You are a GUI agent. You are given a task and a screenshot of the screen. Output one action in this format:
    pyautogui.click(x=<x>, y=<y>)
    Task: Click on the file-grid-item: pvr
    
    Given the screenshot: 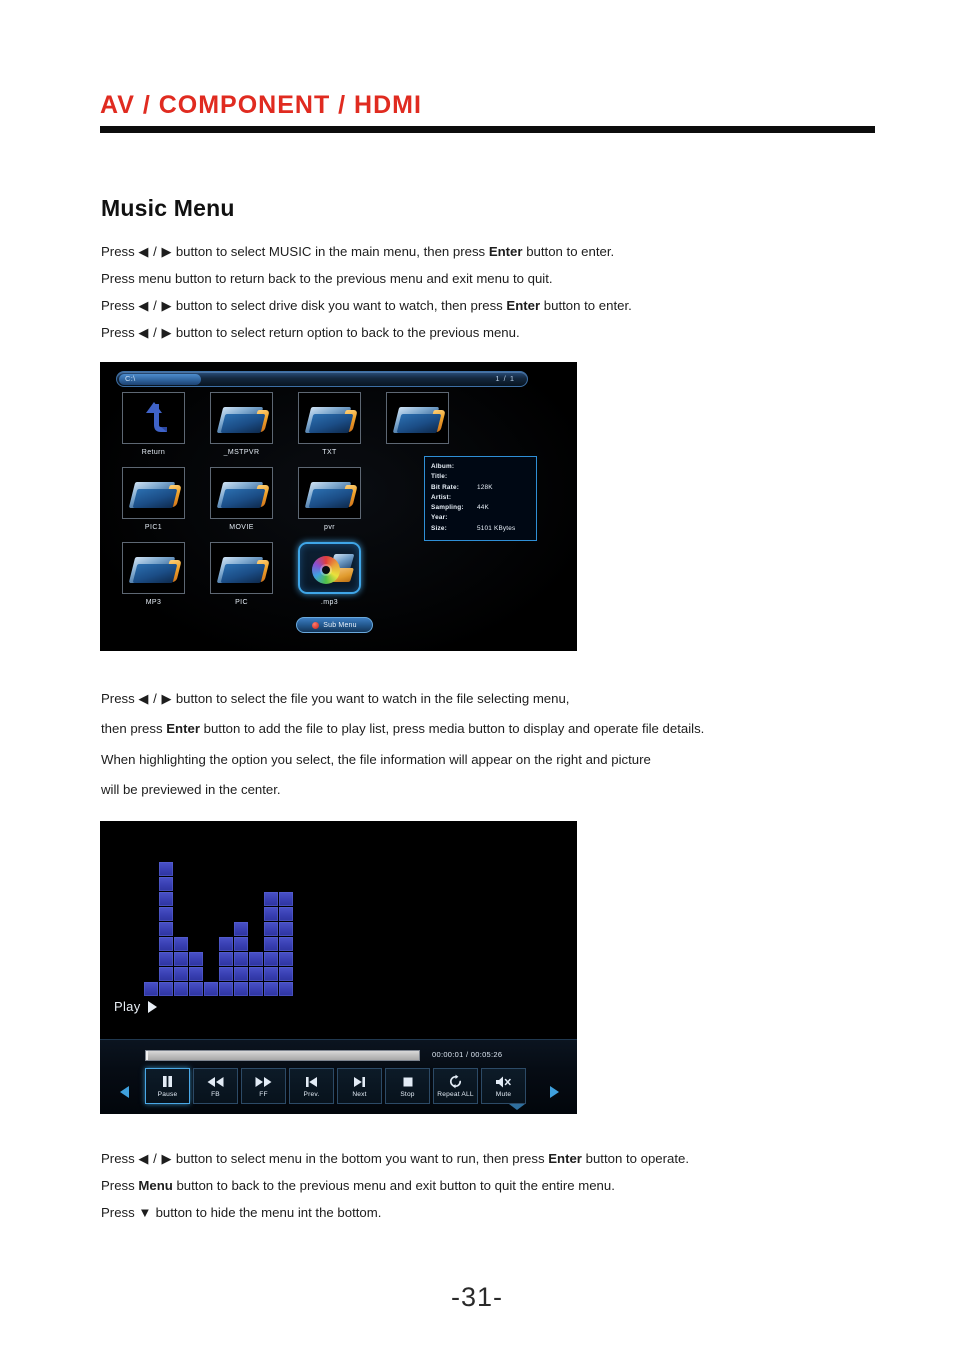 What is the action you would take?
    pyautogui.click(x=329, y=499)
    